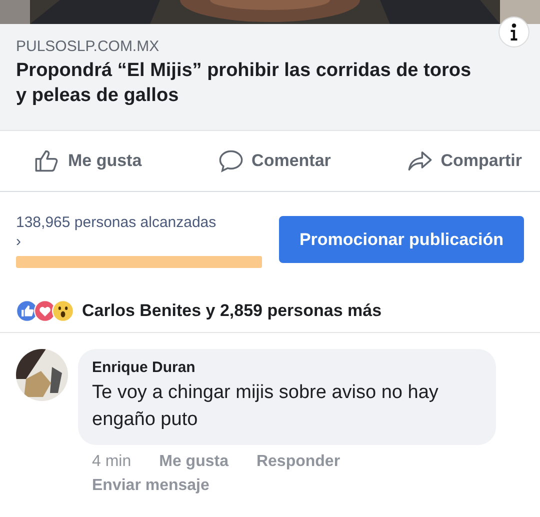  Describe the element at coordinates (193, 462) in the screenshot. I see `comment-action-link: Me gusta` at that location.